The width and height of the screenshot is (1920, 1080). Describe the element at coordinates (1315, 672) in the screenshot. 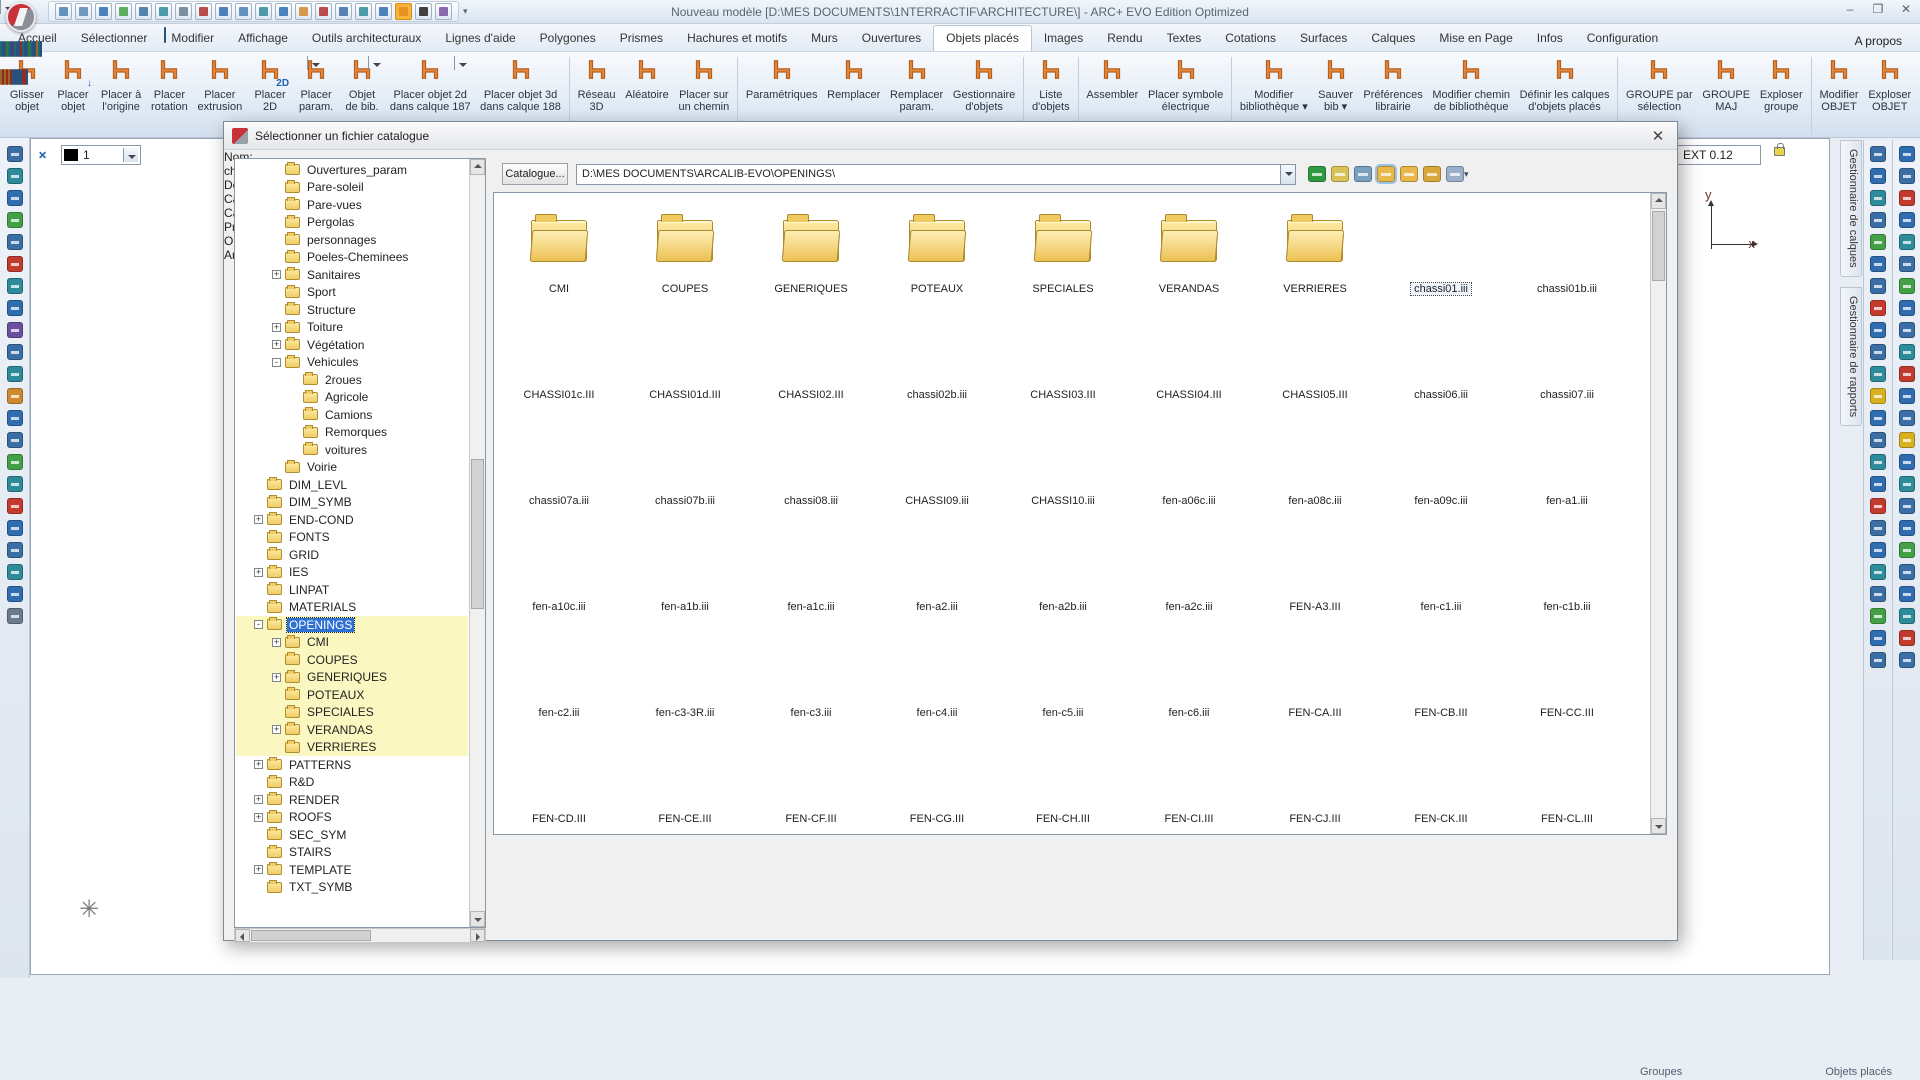

I see `catalog-item: FEN-CA.III` at that location.